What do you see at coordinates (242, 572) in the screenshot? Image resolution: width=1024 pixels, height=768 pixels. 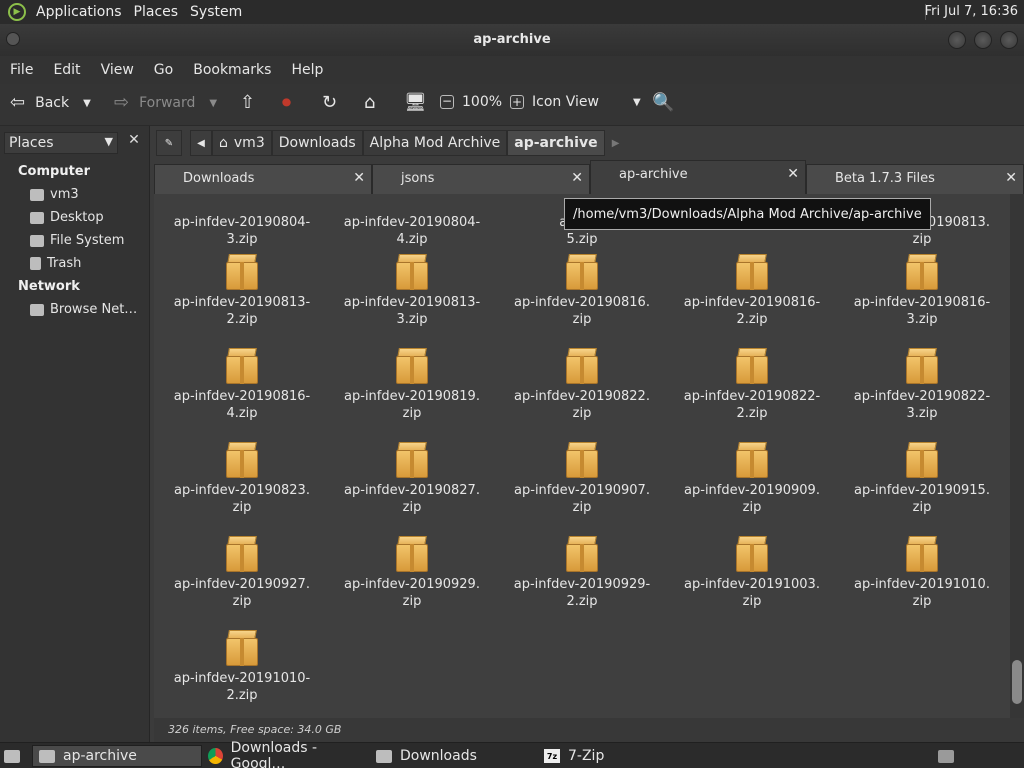 I see `file-item: ap-infdev-20190927. zip` at bounding box center [242, 572].